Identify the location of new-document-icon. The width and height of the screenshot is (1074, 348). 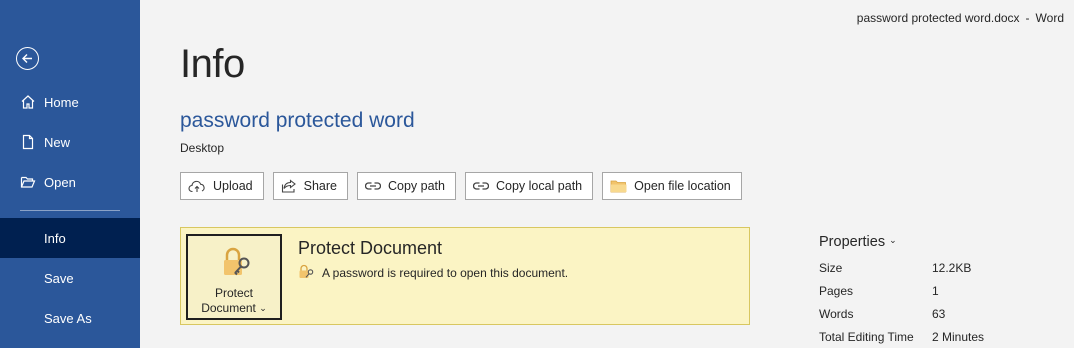
(28, 142).